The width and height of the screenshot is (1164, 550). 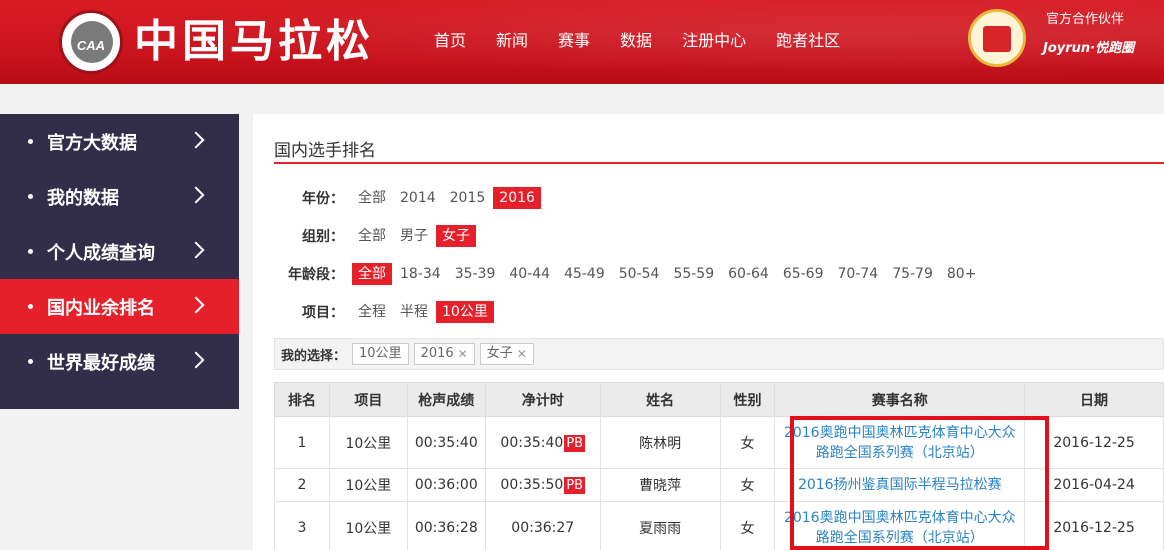 I want to click on filter-option-age: 50-54, so click(x=639, y=274).